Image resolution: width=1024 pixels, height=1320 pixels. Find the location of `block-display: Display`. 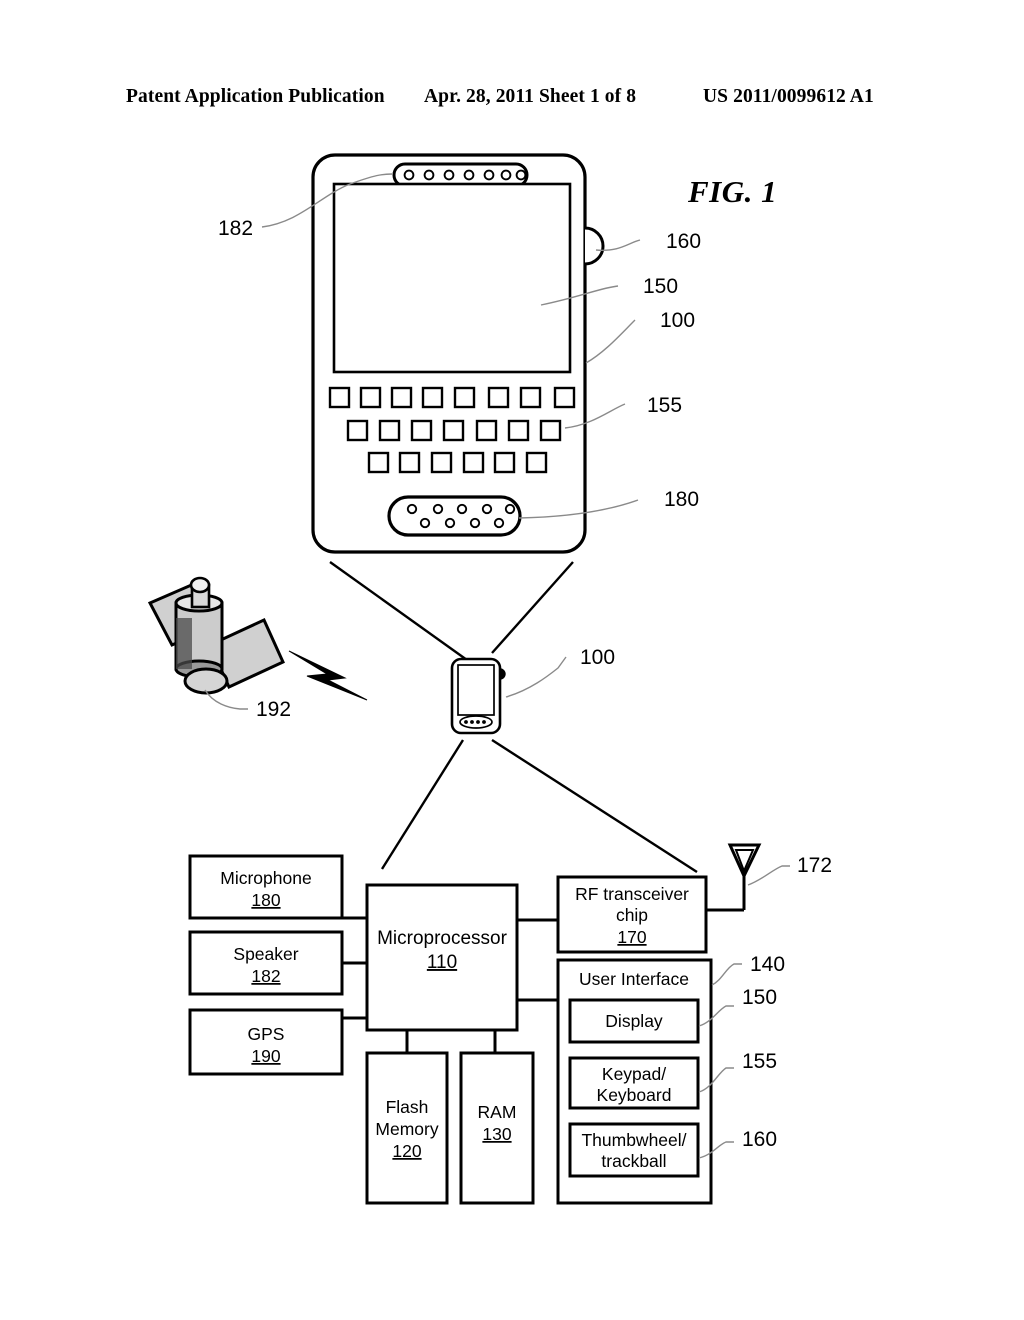

block-display: Display is located at coordinates (634, 1021).